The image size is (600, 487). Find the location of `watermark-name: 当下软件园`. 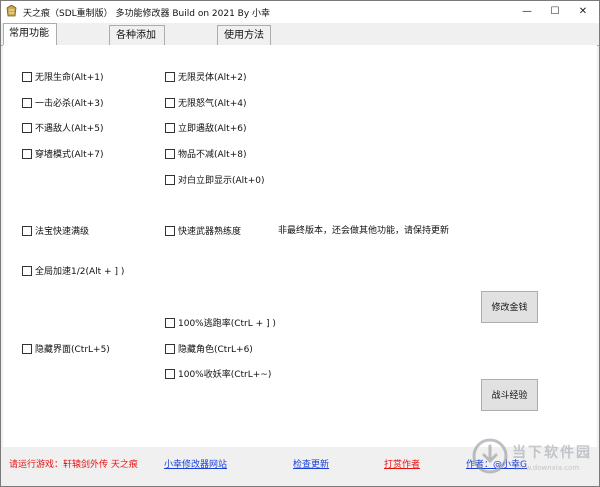

watermark-name: 当下软件园 is located at coordinates (552, 453).